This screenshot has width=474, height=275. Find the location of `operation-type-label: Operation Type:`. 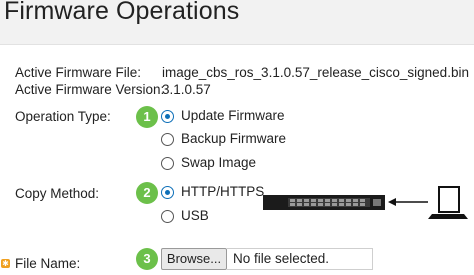

operation-type-label: Operation Type: is located at coordinates (63, 116).